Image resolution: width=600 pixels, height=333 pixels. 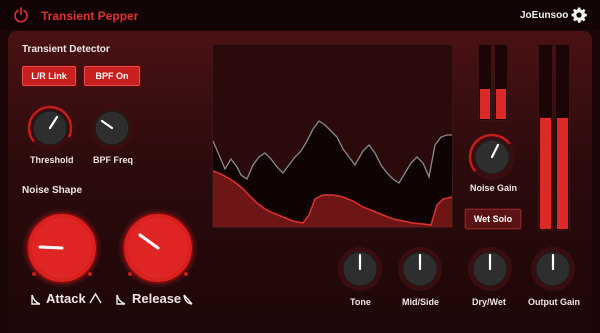 I want to click on output-gain-knob, so click(x=553, y=269).